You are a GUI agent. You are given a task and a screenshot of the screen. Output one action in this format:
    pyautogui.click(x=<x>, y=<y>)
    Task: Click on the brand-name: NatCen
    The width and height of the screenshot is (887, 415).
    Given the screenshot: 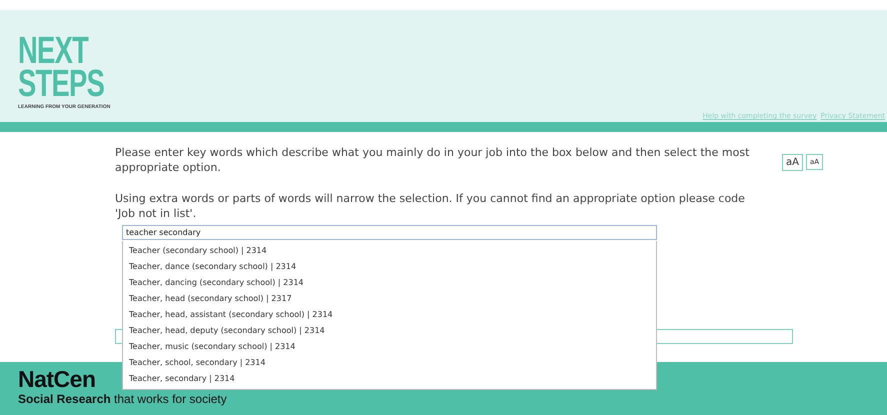 What is the action you would take?
    pyautogui.click(x=57, y=379)
    